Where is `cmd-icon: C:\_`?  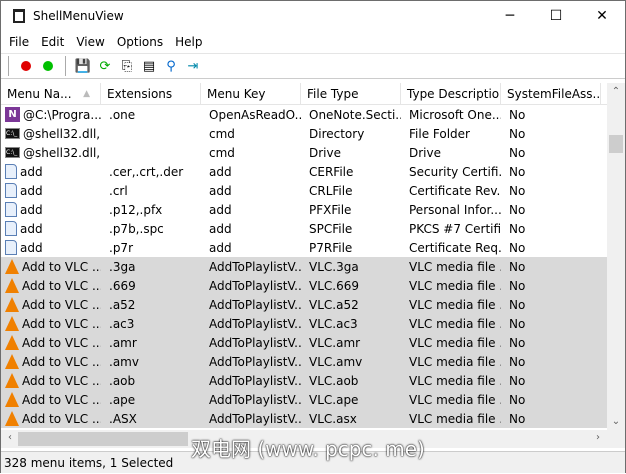 cmd-icon: C:\_ is located at coordinates (12, 152).